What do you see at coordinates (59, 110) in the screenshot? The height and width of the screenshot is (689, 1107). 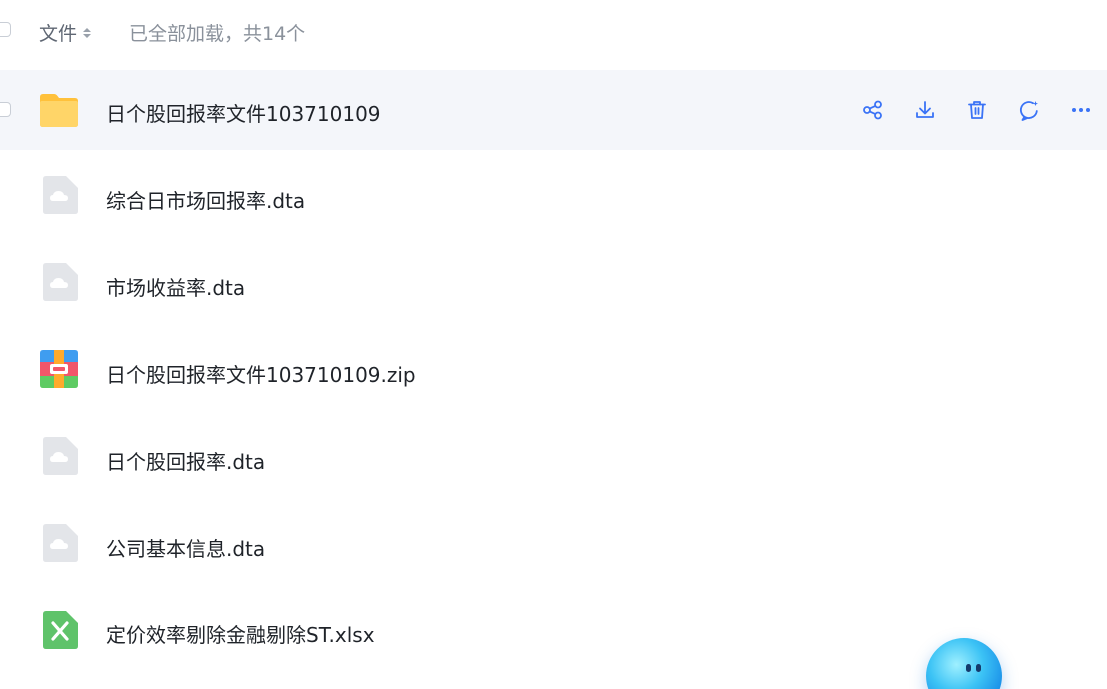 I see `folder-icon` at bounding box center [59, 110].